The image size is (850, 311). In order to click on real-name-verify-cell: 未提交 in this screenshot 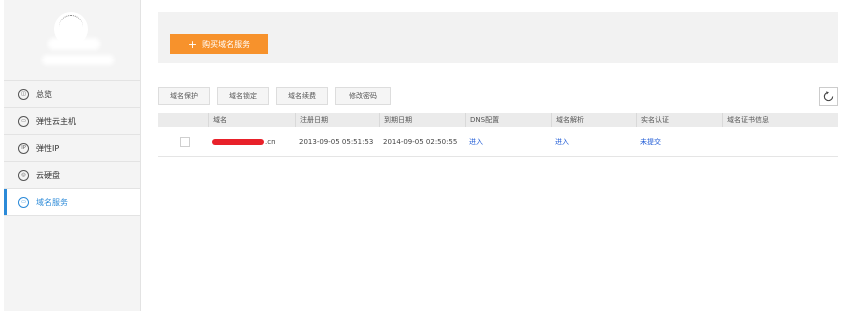, I will do `click(679, 142)`.